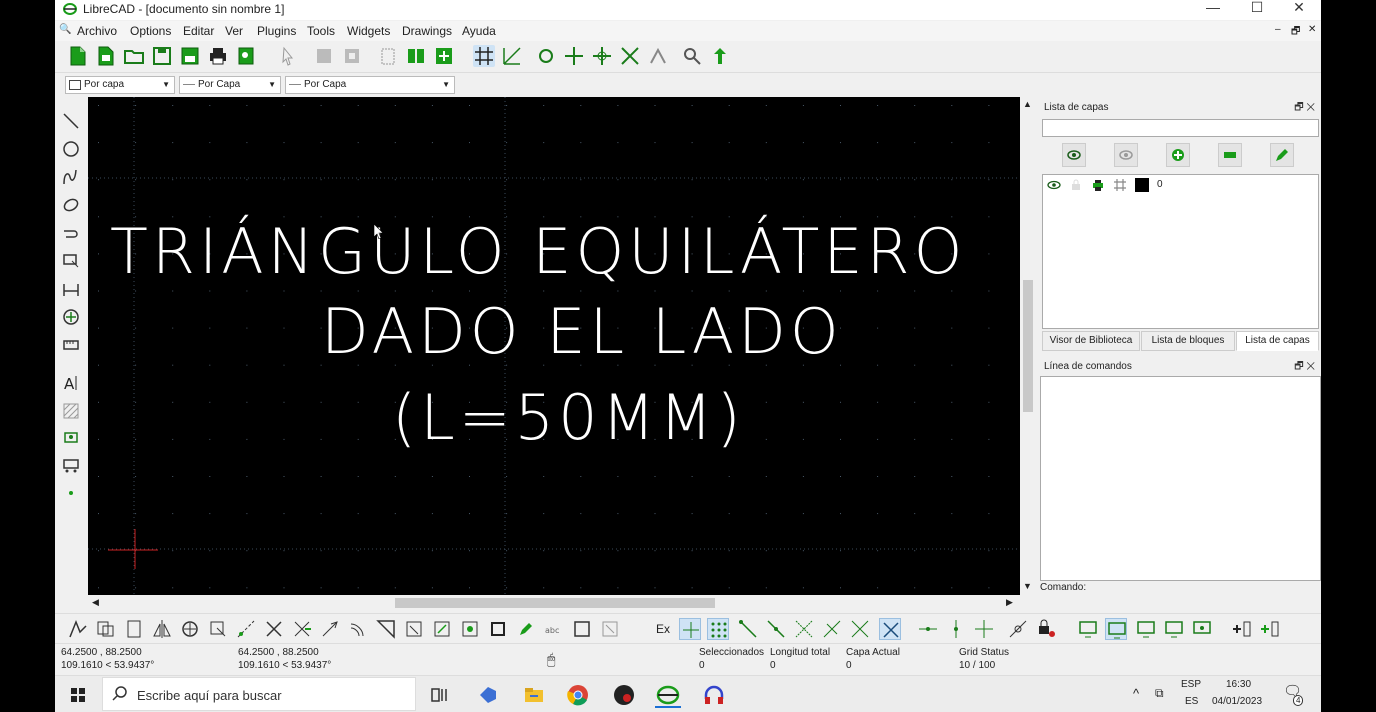 Image resolution: width=1376 pixels, height=712 pixels. Describe the element at coordinates (106, 629) in the screenshot. I see `modify-copy-icon` at that location.